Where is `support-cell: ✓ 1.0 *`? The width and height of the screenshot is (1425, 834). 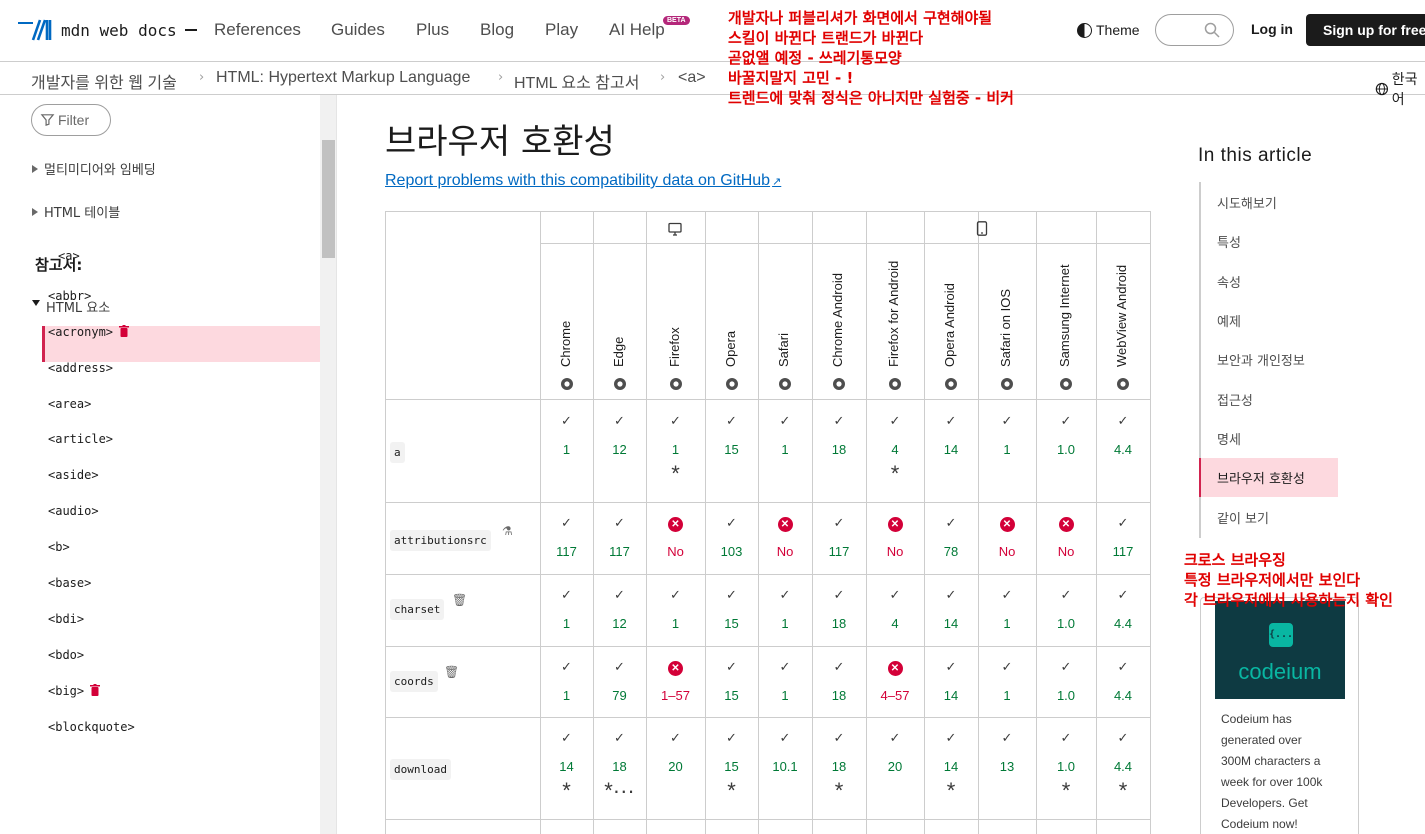 support-cell: ✓ 1.0 * is located at coordinates (1066, 765).